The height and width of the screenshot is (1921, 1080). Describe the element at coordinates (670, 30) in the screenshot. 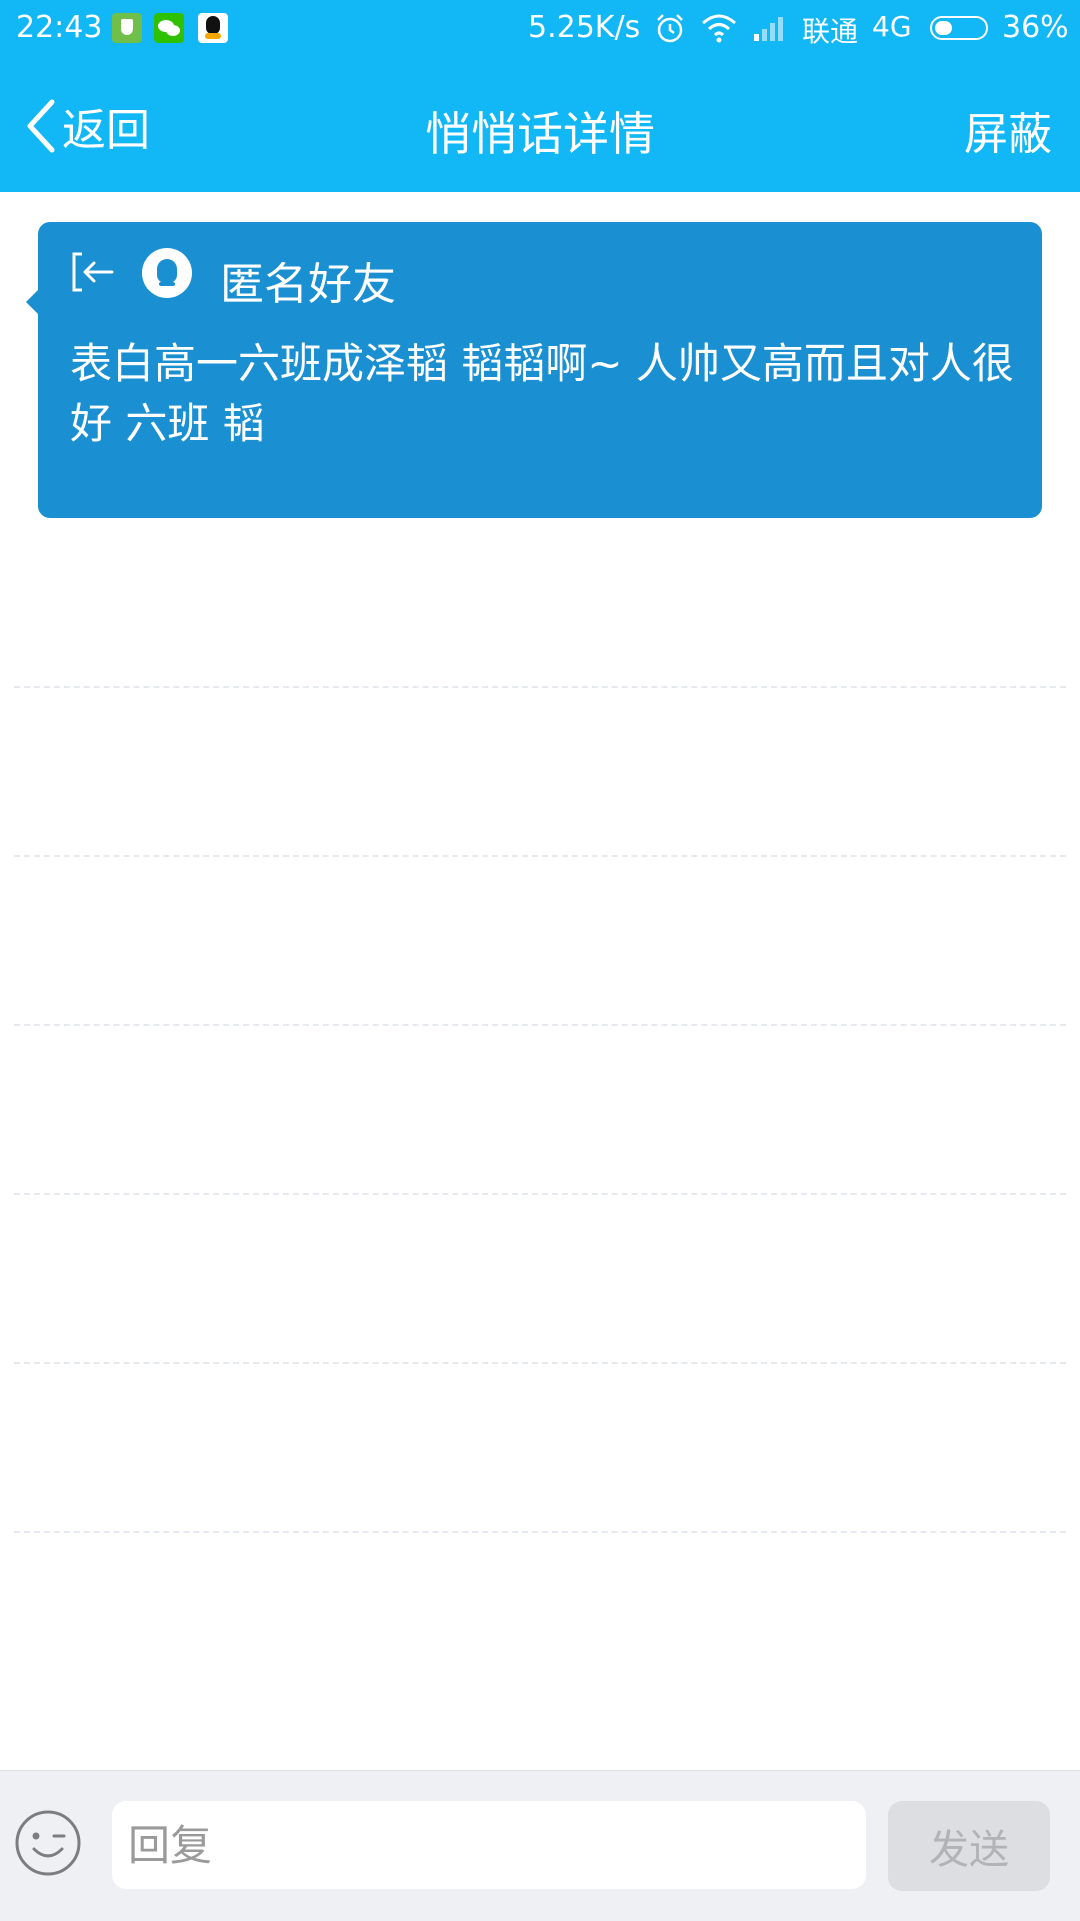

I see `alarm-icon` at that location.